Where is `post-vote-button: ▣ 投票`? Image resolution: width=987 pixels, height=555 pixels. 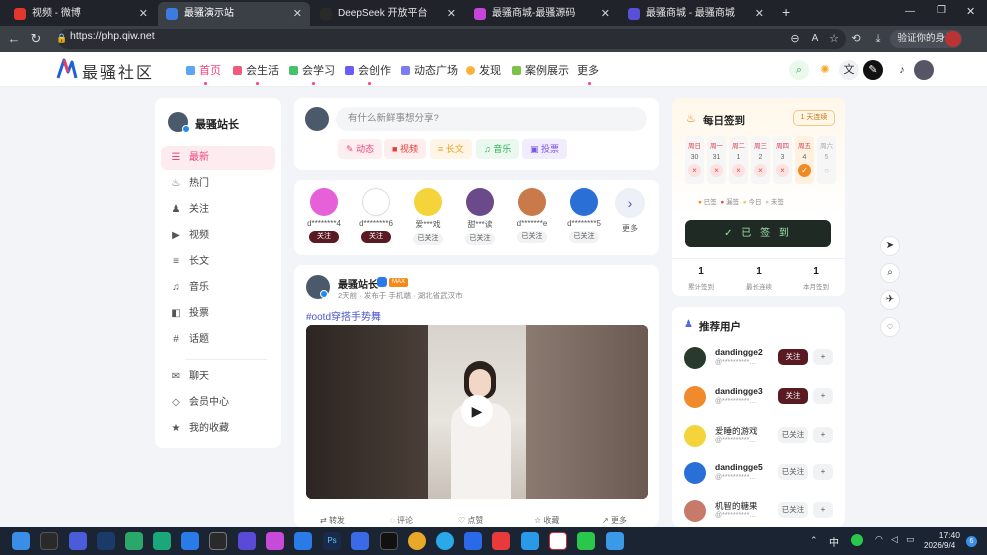 post-vote-button: ▣ 投票 is located at coordinates (545, 149).